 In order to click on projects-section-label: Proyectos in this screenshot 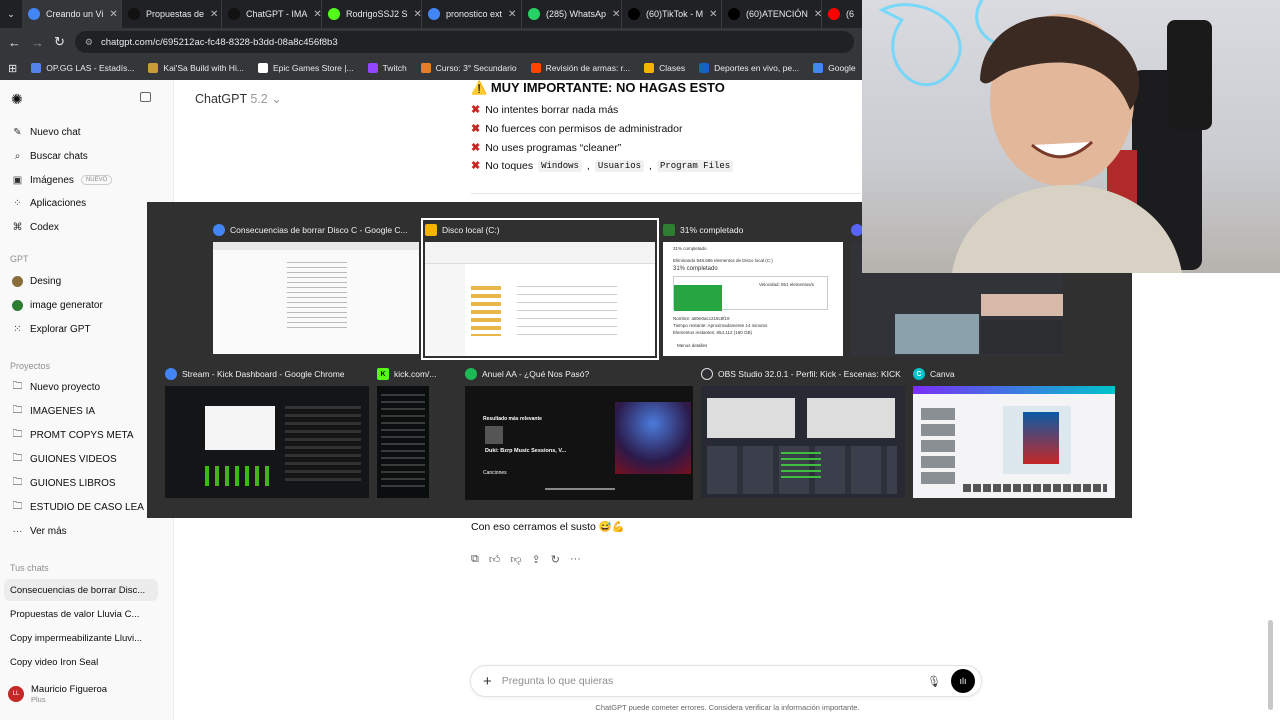, I will do `click(30, 366)`.